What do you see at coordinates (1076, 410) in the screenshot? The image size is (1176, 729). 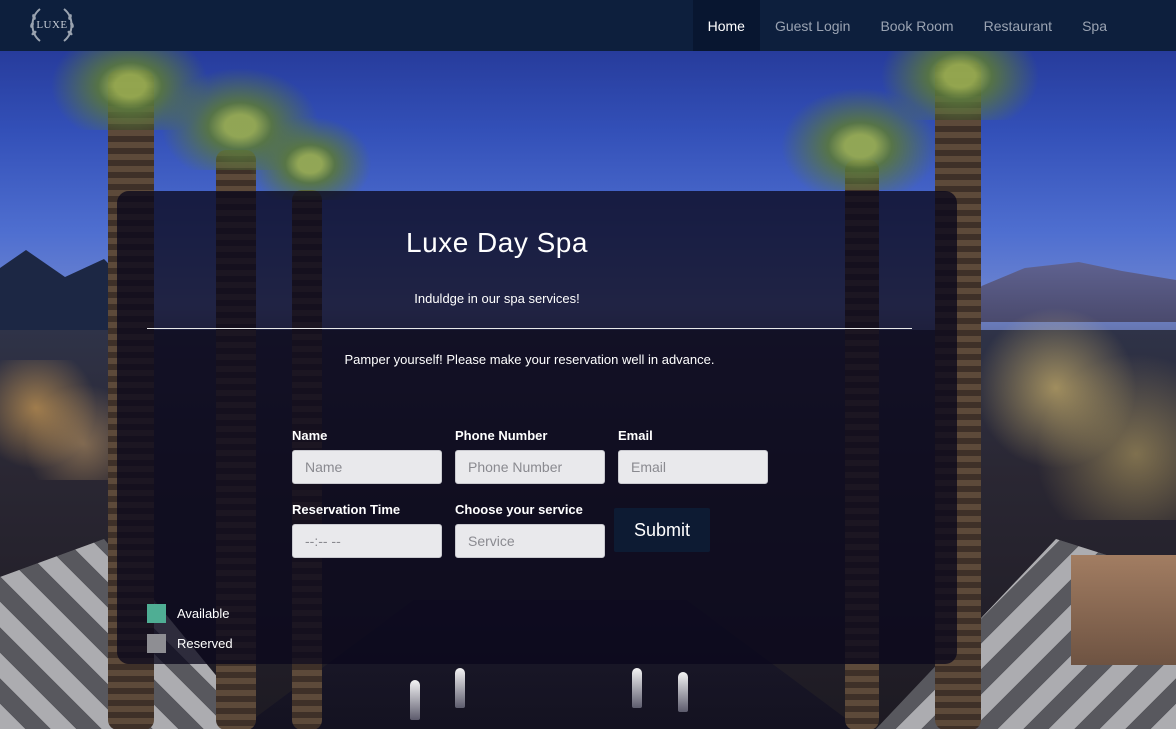 I see `garden-lights-right` at bounding box center [1076, 410].